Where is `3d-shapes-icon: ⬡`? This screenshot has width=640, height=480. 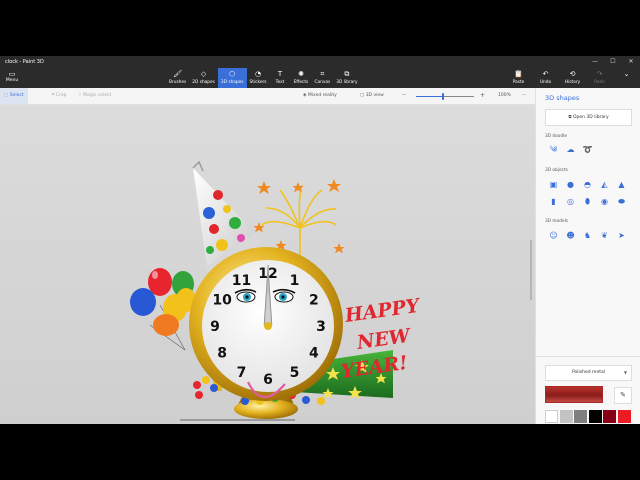 3d-shapes-icon: ⬡ is located at coordinates (232, 74).